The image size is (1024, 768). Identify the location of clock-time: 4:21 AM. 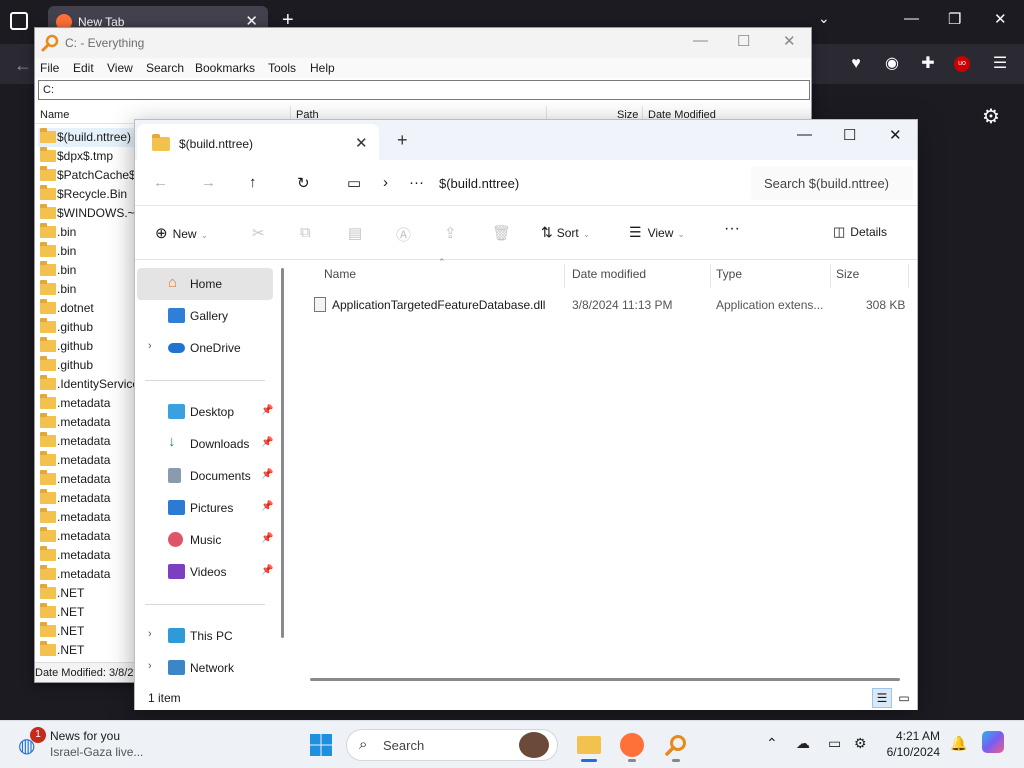
(912, 736).